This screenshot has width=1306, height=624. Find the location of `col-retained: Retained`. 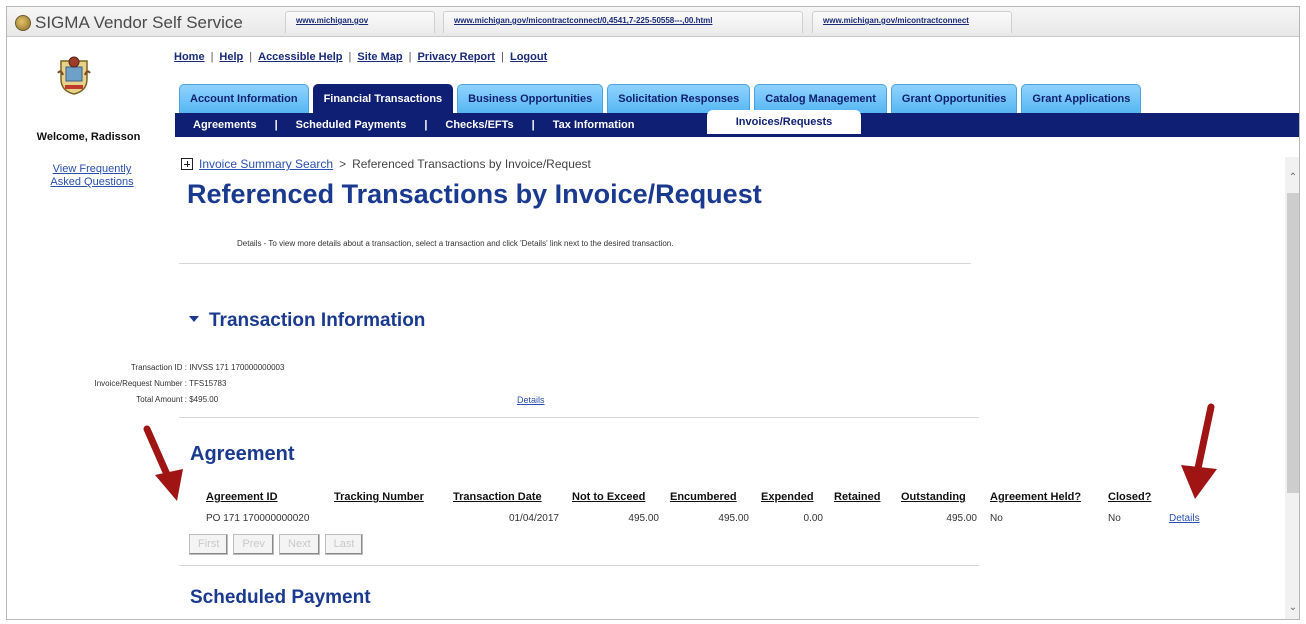

col-retained: Retained is located at coordinates (857, 497).